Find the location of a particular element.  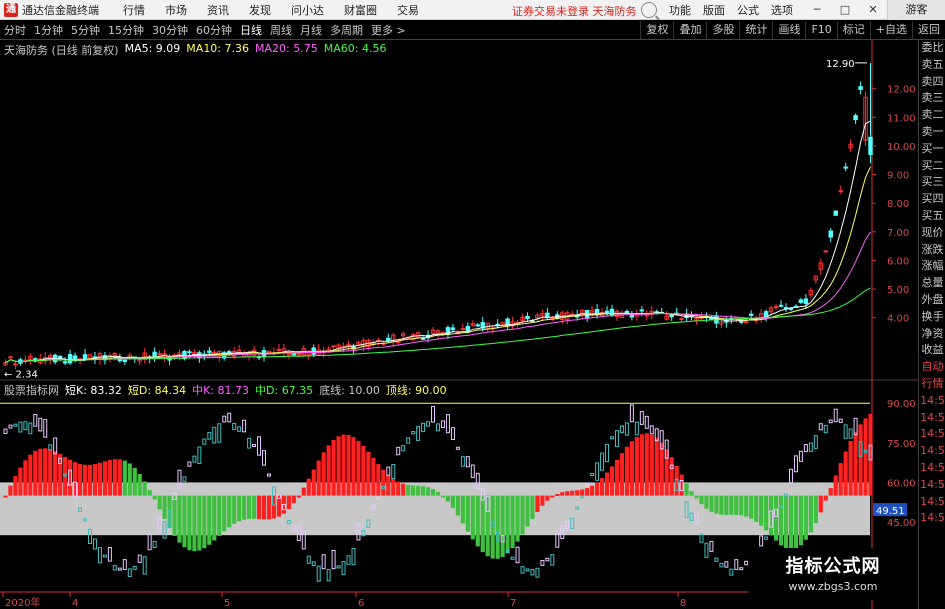

menu-item-news: 资讯 is located at coordinates (218, 10).